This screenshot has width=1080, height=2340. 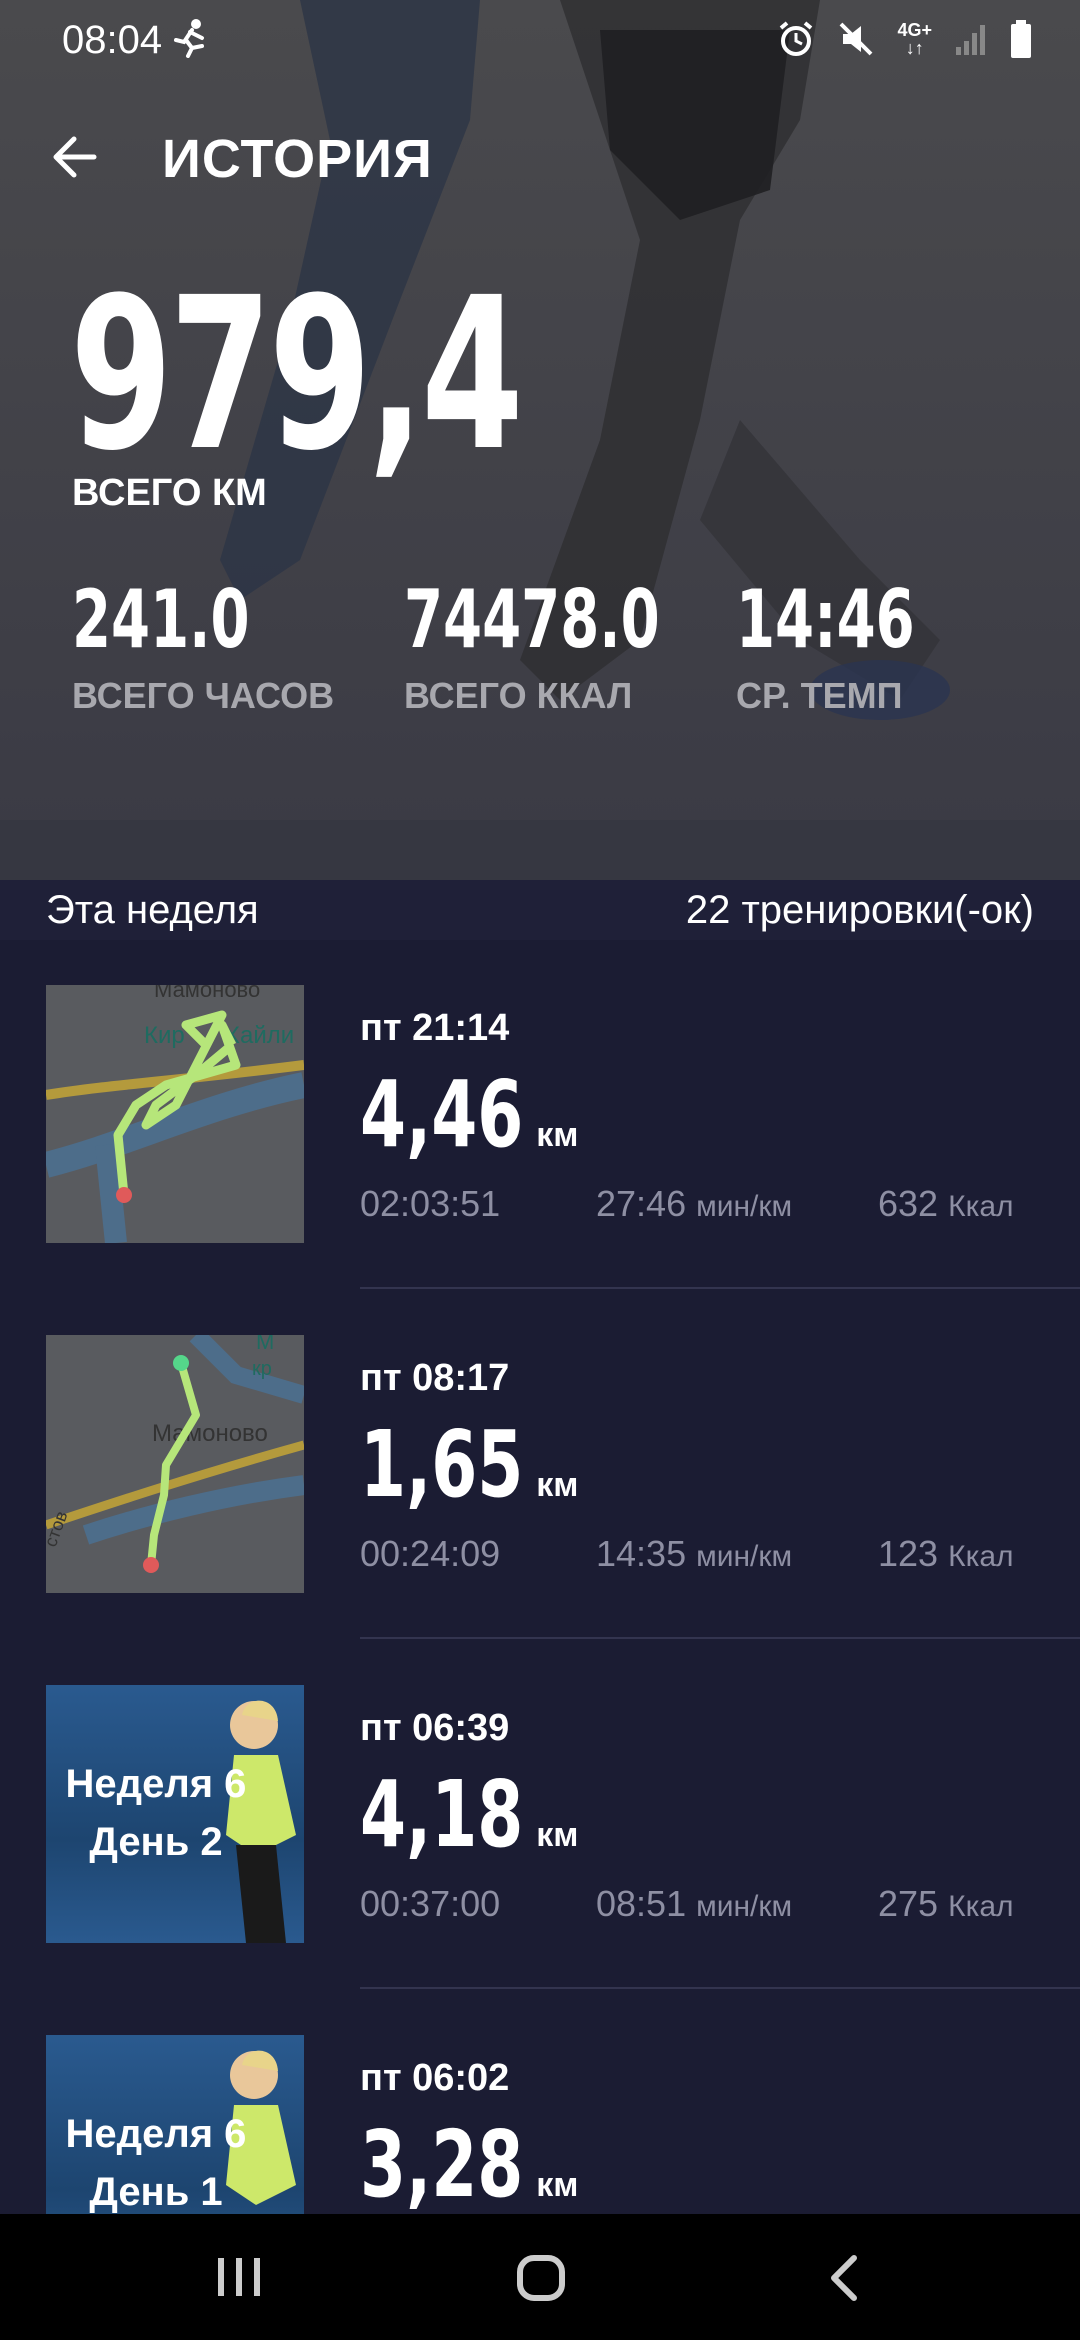 What do you see at coordinates (156, 1813) in the screenshot?
I see `plan-label: Неделя 6 День 2` at bounding box center [156, 1813].